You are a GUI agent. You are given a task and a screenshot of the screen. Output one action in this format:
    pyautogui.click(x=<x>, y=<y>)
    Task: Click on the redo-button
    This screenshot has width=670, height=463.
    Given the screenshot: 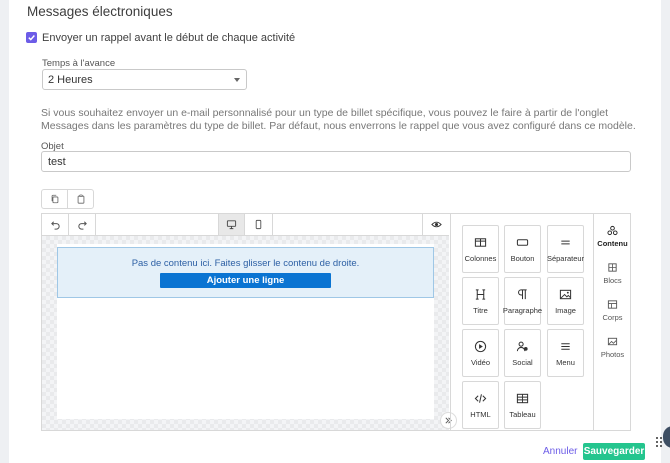 What is the action you would take?
    pyautogui.click(x=82, y=224)
    